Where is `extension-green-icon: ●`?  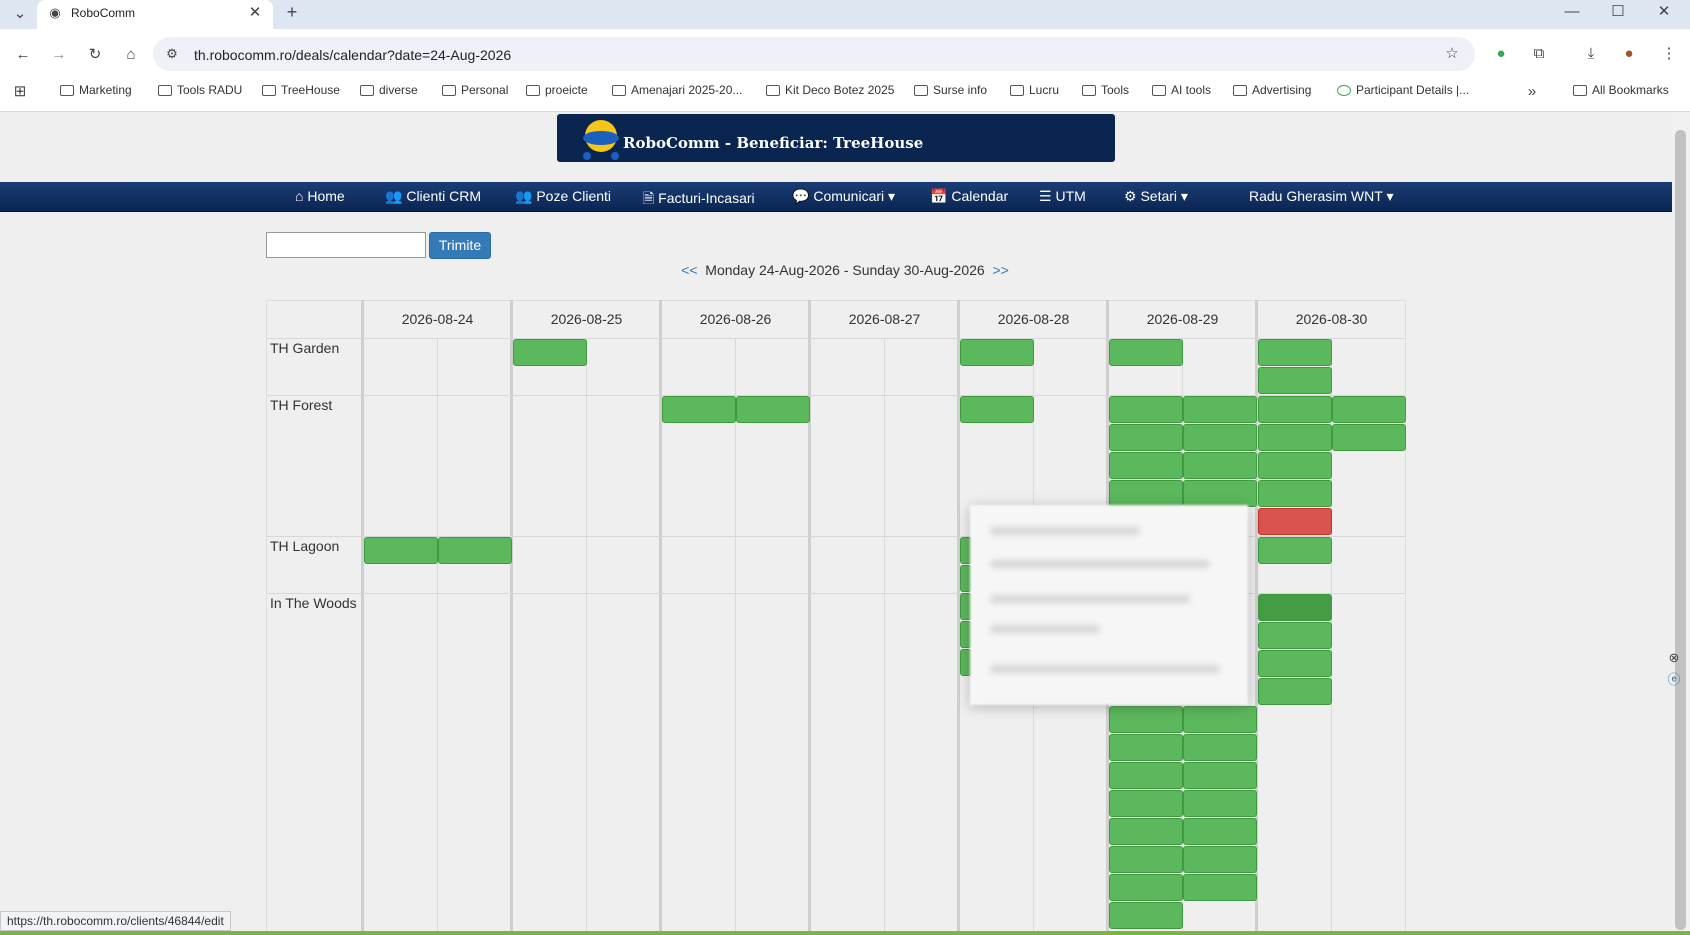
extension-green-icon: ● is located at coordinates (1501, 54).